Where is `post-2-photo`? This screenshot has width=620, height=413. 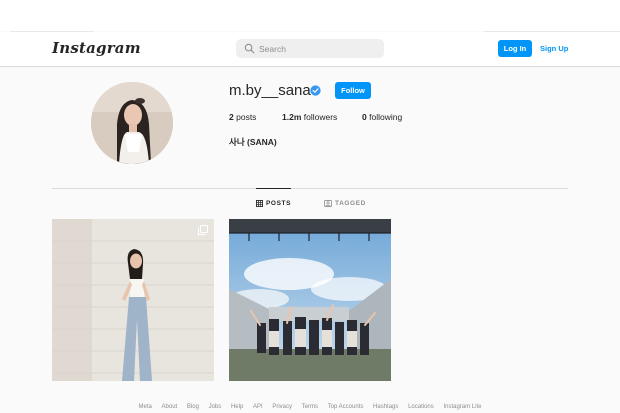 post-2-photo is located at coordinates (310, 300).